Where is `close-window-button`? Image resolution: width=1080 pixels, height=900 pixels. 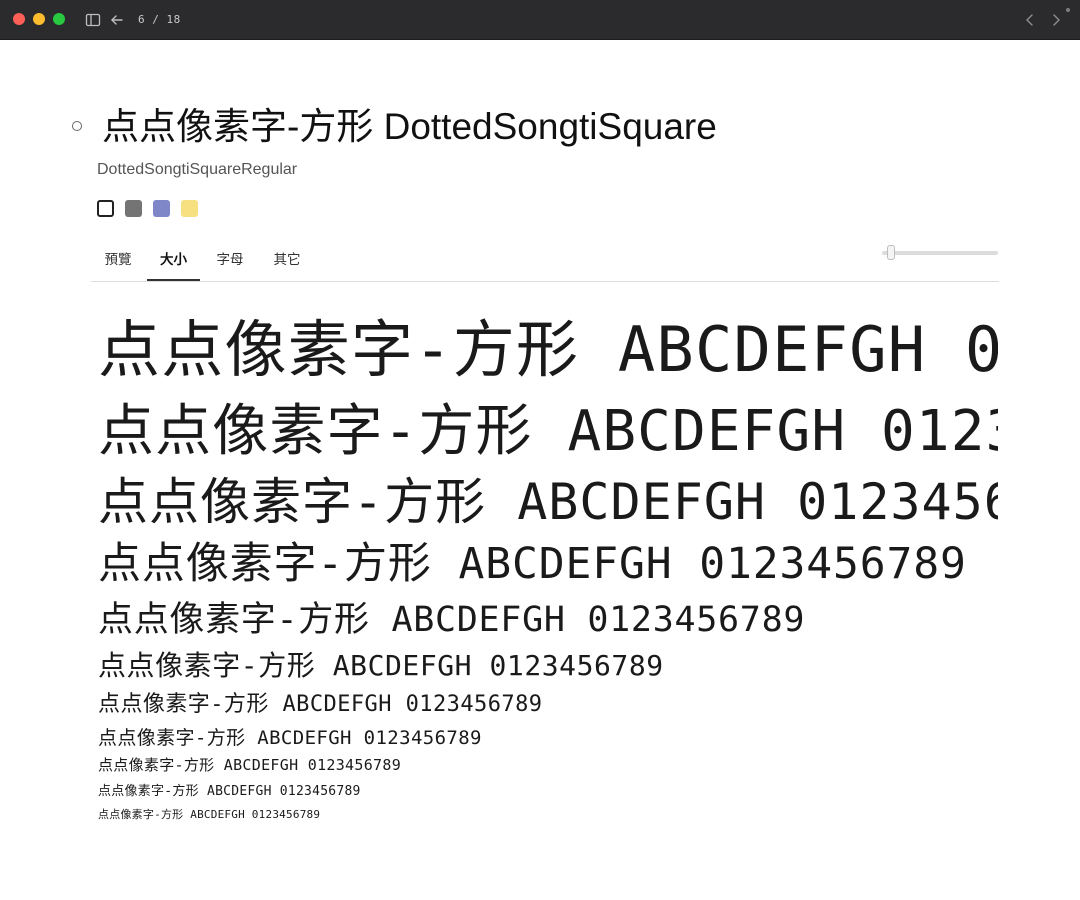
close-window-button is located at coordinates (19, 19).